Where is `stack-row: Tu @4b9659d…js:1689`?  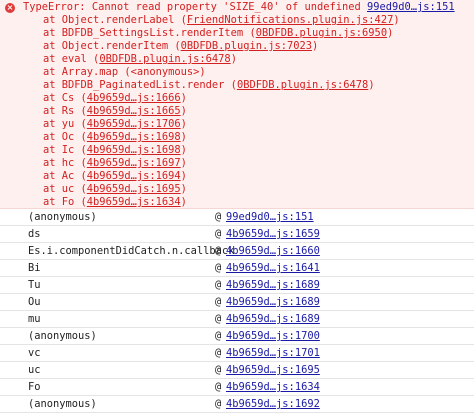 stack-row: Tu @4b9659d…js:1689 is located at coordinates (237, 285).